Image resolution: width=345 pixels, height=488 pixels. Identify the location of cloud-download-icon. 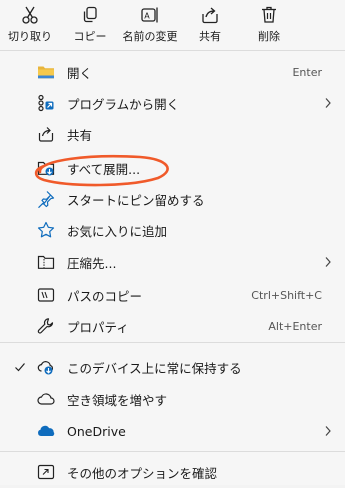
(45, 368).